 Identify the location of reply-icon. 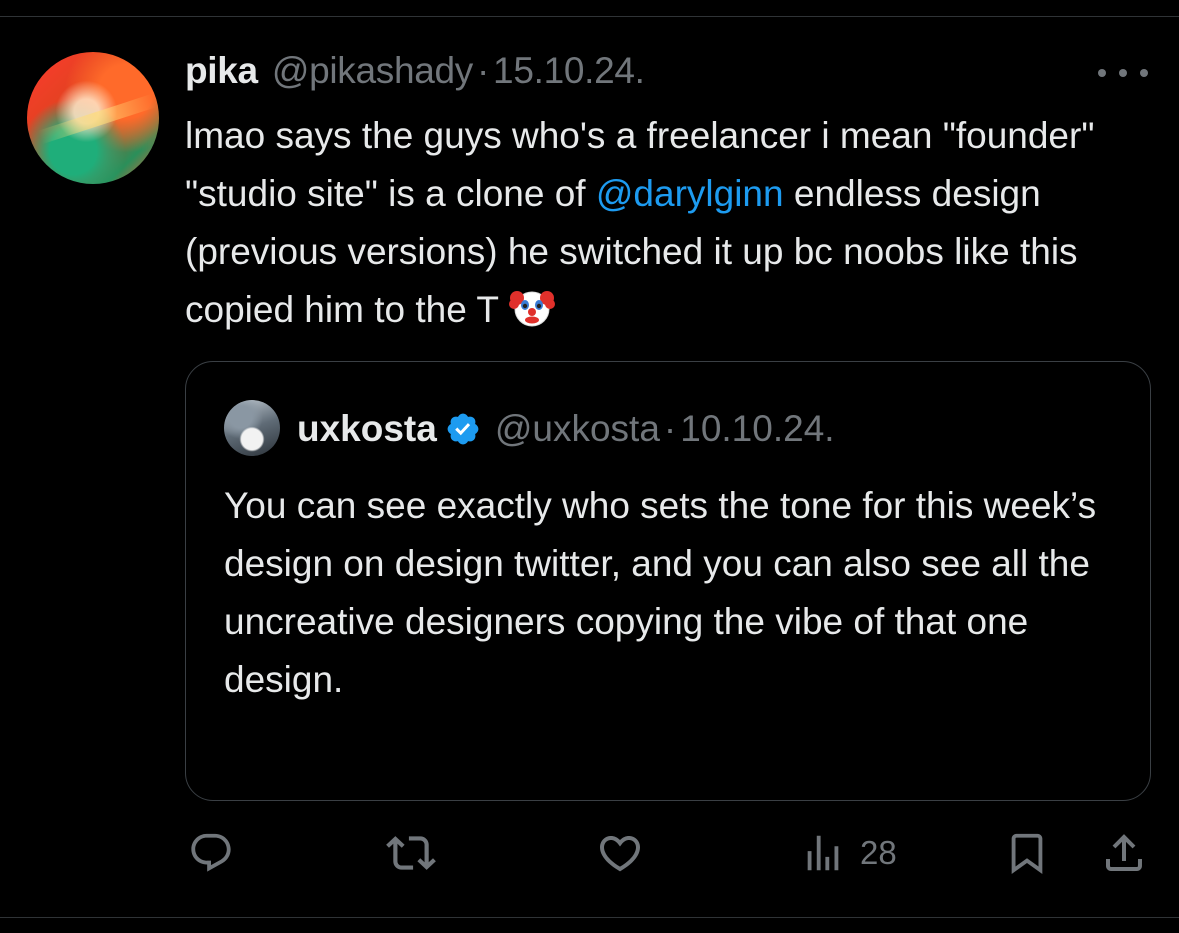
(211, 852).